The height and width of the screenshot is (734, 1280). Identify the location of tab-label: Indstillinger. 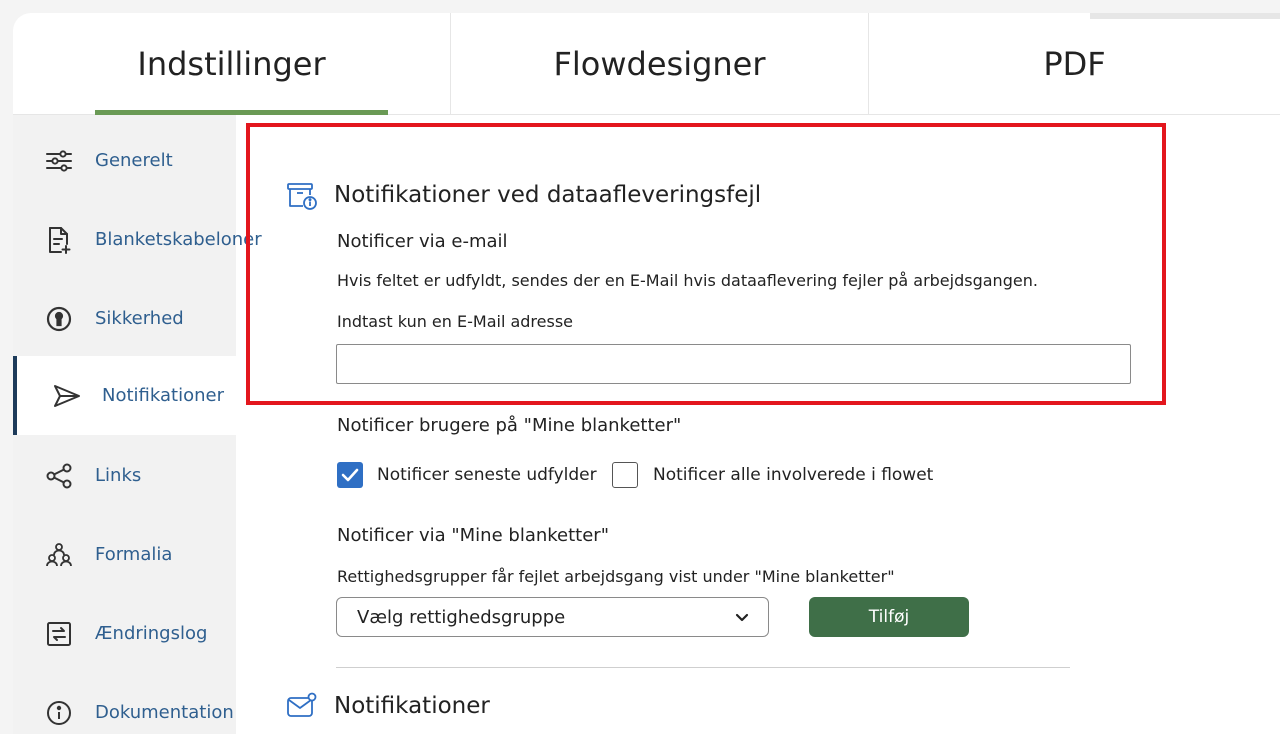
(231, 64).